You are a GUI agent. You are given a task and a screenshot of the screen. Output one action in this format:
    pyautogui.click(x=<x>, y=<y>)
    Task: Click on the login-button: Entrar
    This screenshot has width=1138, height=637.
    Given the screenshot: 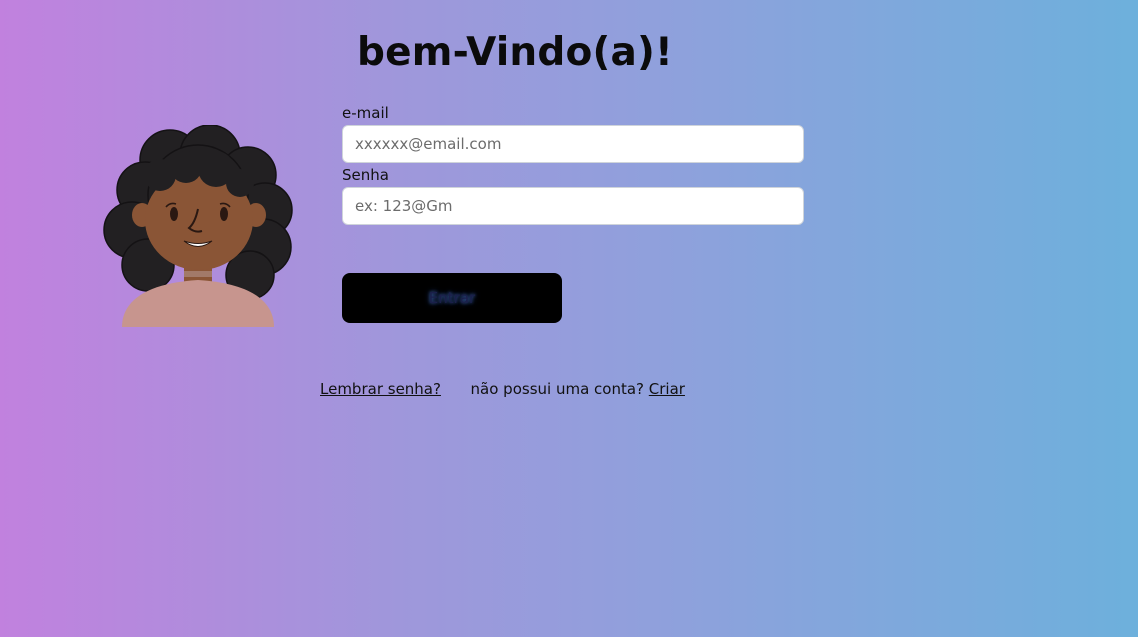 What is the action you would take?
    pyautogui.click(x=452, y=298)
    